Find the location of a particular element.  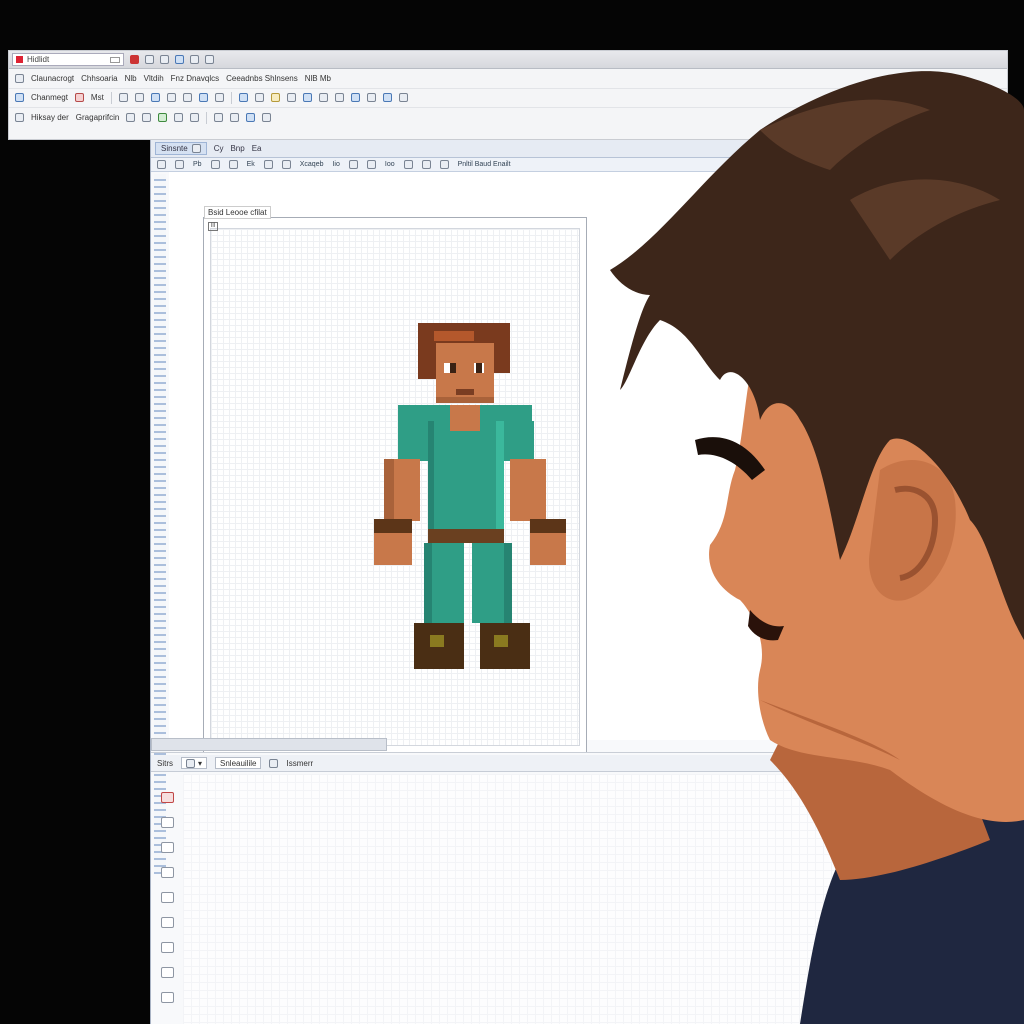

pixel-character is located at coordinates (470, 496).